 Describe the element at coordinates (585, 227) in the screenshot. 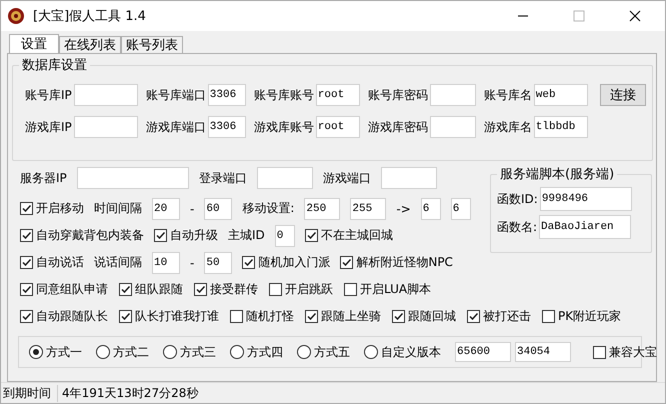

I see `input-field: DaBaoJiaren` at that location.